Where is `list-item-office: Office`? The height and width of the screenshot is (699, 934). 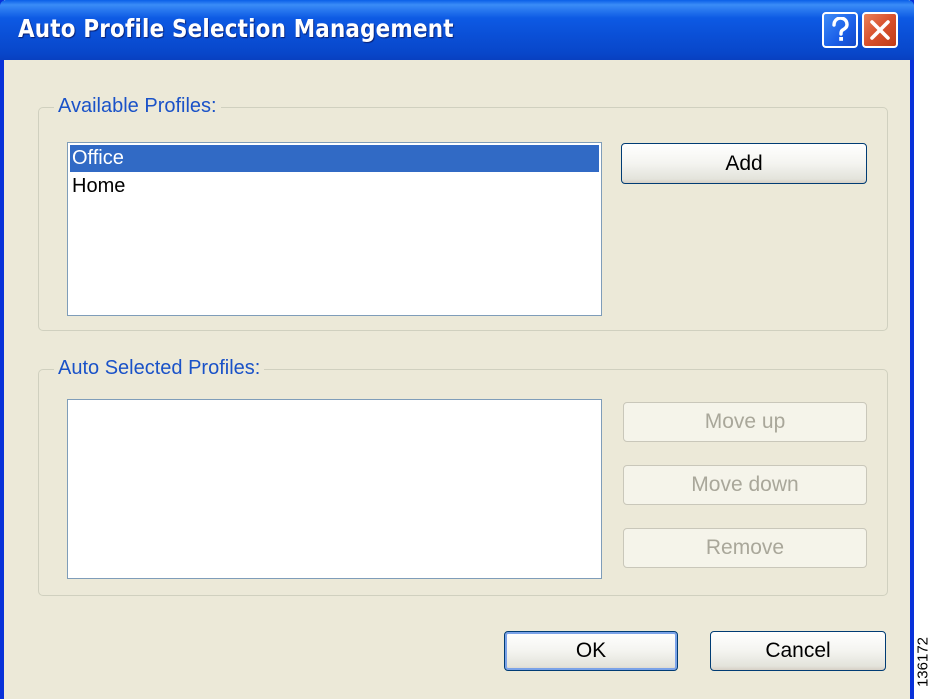 list-item-office: Office is located at coordinates (334, 158).